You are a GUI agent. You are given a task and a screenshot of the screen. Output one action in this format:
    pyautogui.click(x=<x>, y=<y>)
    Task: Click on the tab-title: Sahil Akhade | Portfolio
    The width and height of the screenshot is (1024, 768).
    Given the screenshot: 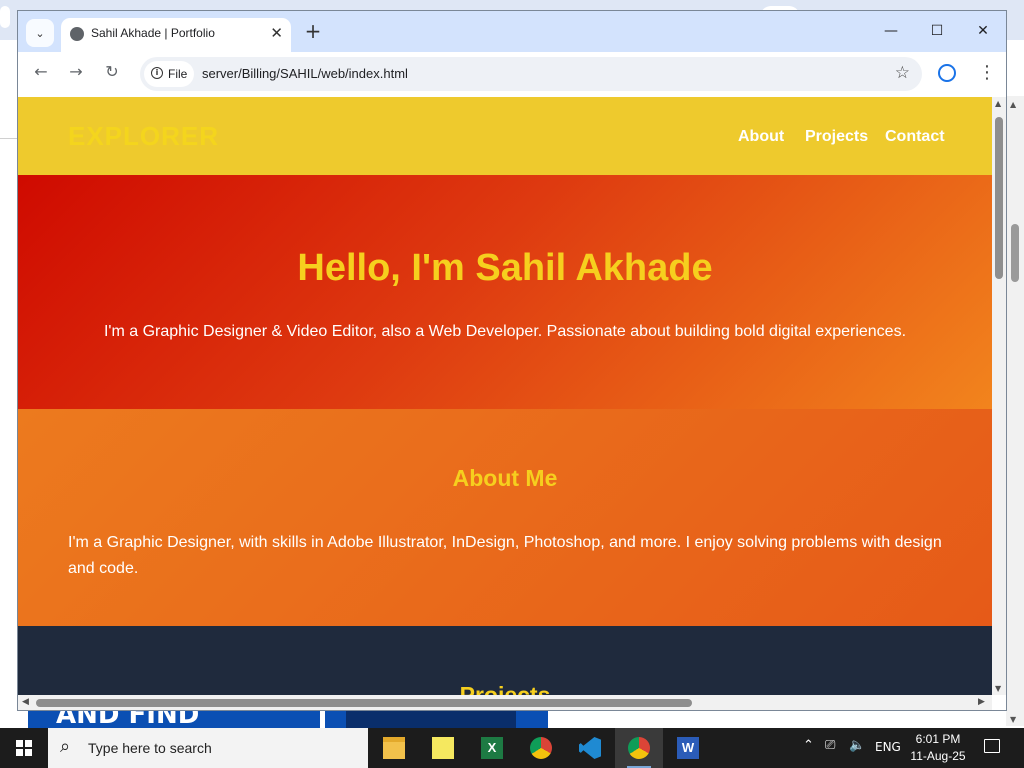 What is the action you would take?
    pyautogui.click(x=153, y=33)
    